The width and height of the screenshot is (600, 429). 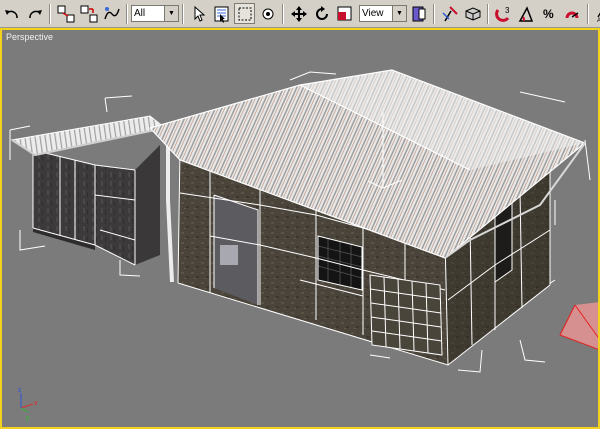 What do you see at coordinates (155, 13) in the screenshot?
I see `selection-filter-dropdown: All ▼` at bounding box center [155, 13].